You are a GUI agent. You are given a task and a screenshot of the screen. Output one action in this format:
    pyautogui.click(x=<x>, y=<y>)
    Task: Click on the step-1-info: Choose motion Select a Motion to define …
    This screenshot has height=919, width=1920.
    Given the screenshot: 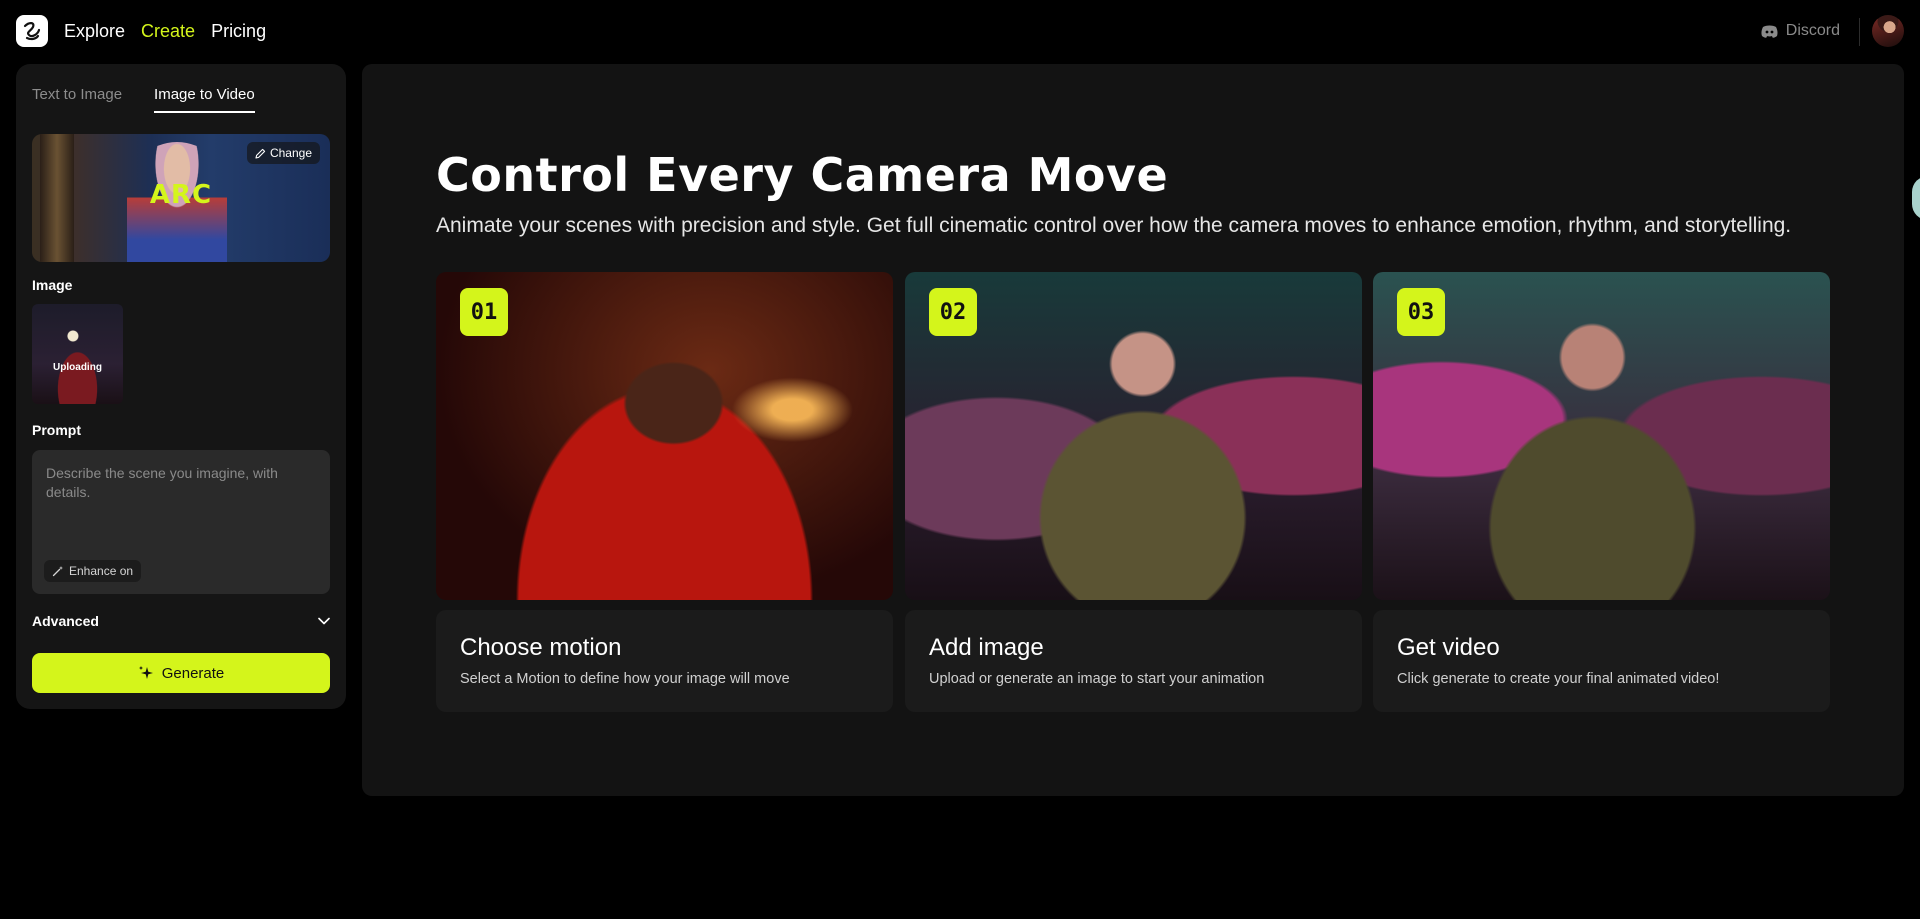 What is the action you would take?
    pyautogui.click(x=664, y=661)
    